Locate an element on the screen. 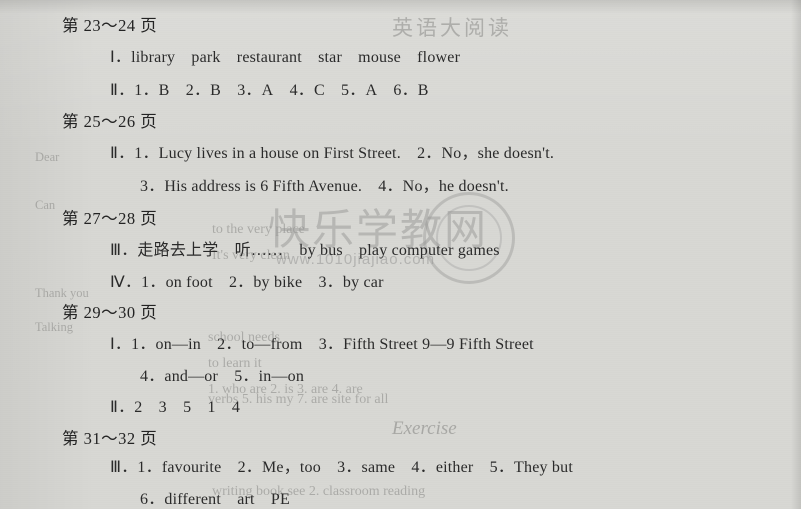 This screenshot has height=509, width=801. answer-line: 4．and—or 5．in—on is located at coordinates (222, 376).